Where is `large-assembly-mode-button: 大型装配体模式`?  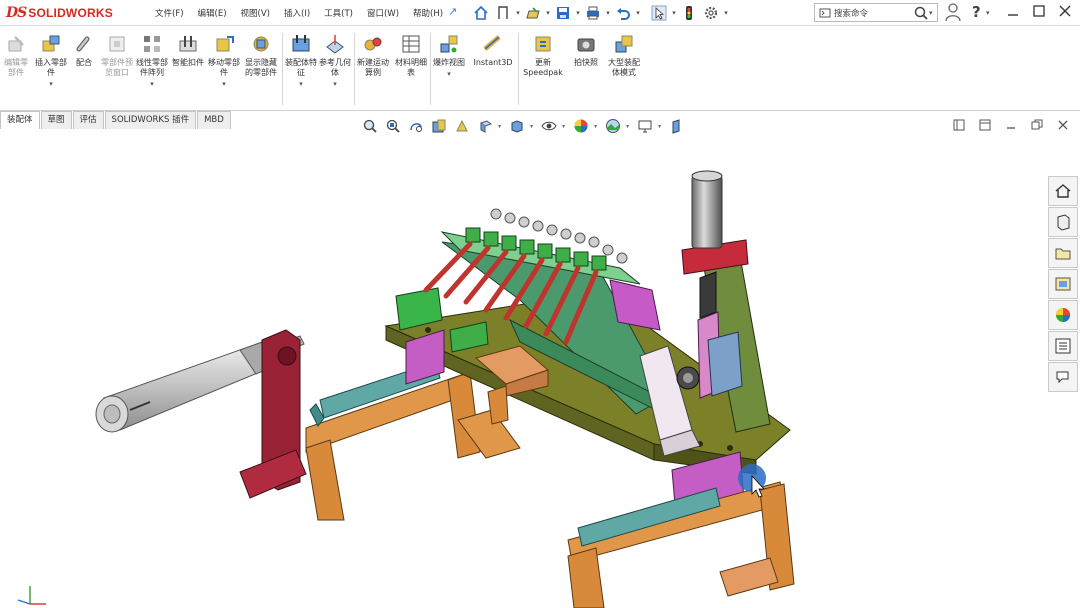
large-assembly-mode-button: 大型装配体模式 is located at coordinates (624, 71).